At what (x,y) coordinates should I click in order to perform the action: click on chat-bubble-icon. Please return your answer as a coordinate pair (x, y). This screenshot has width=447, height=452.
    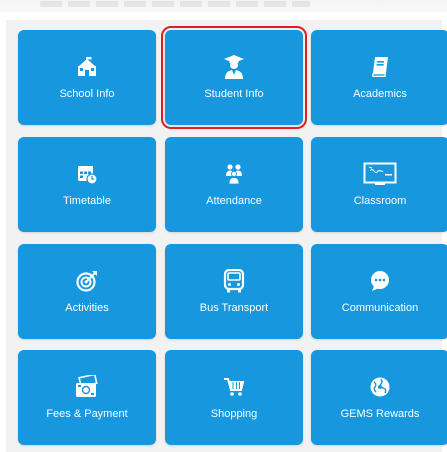
    Looking at the image, I should click on (380, 281).